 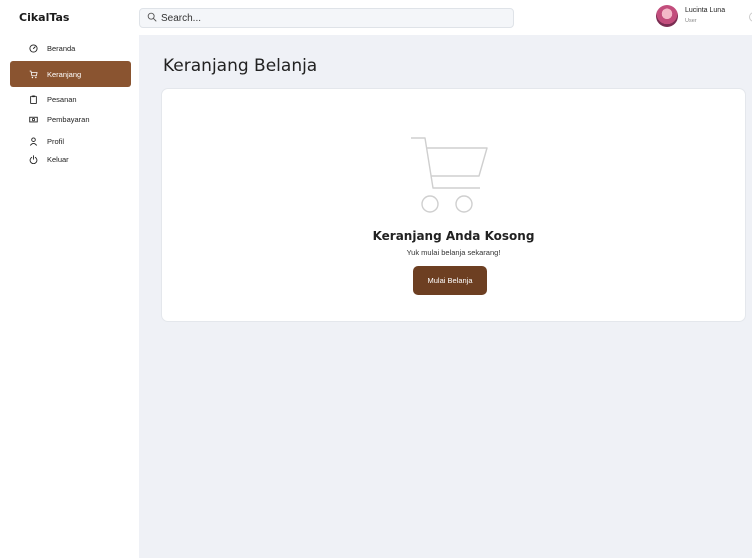 I want to click on user-info: Lucinta Luna User, so click(x=705, y=16).